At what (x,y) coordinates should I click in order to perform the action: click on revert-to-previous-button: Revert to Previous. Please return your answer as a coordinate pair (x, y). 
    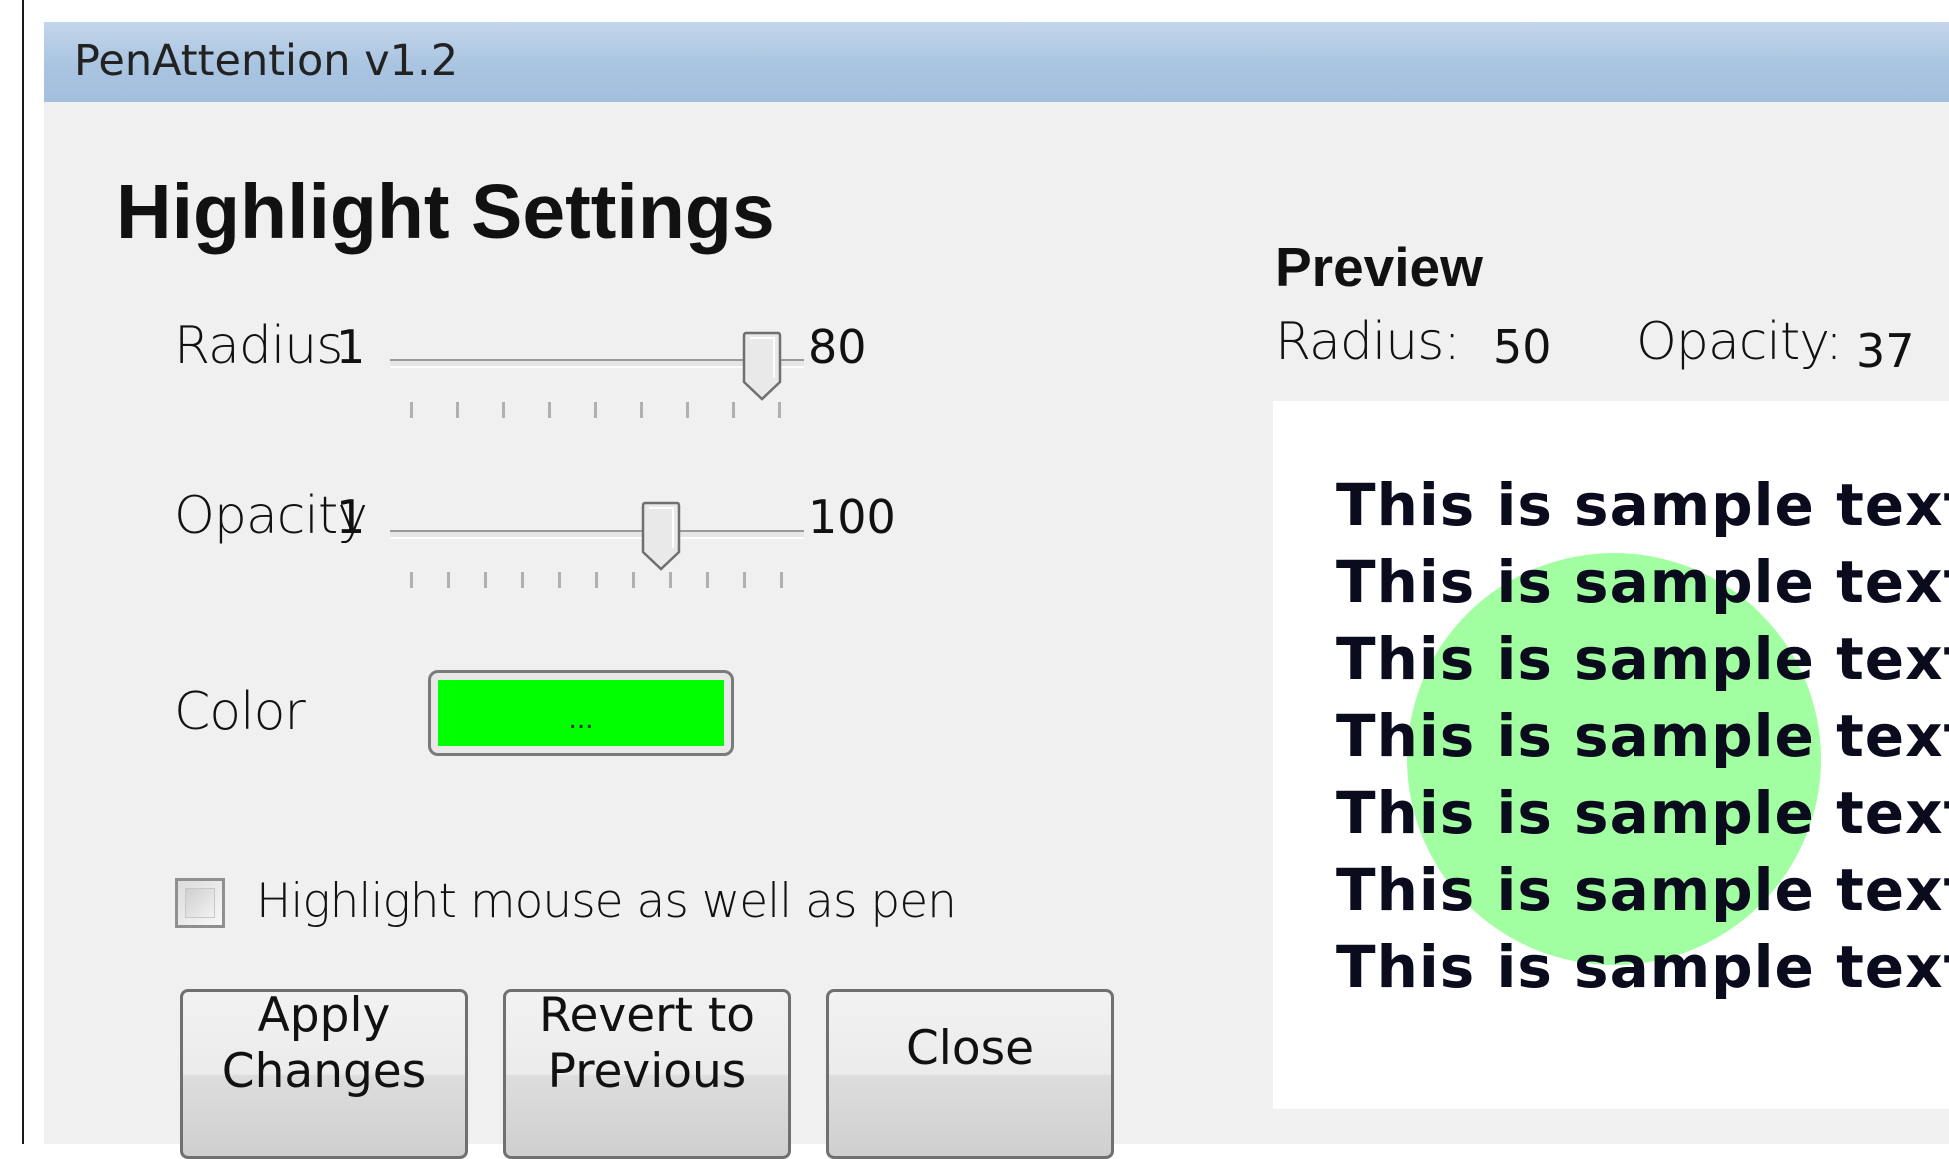
    Looking at the image, I should click on (647, 1073).